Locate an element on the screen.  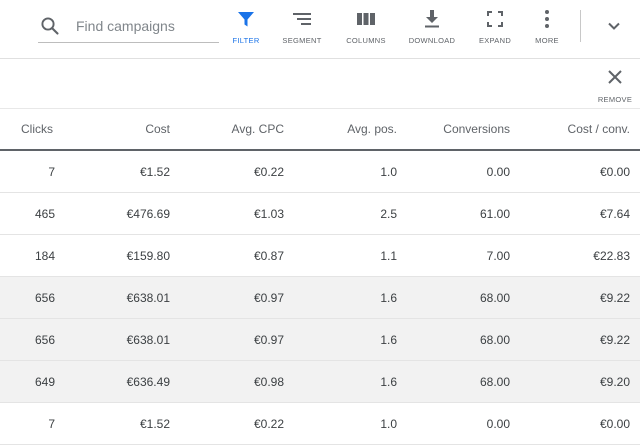
toolbar: FILTER SEGMENT COLUMNS is located at coordinates (320, 29).